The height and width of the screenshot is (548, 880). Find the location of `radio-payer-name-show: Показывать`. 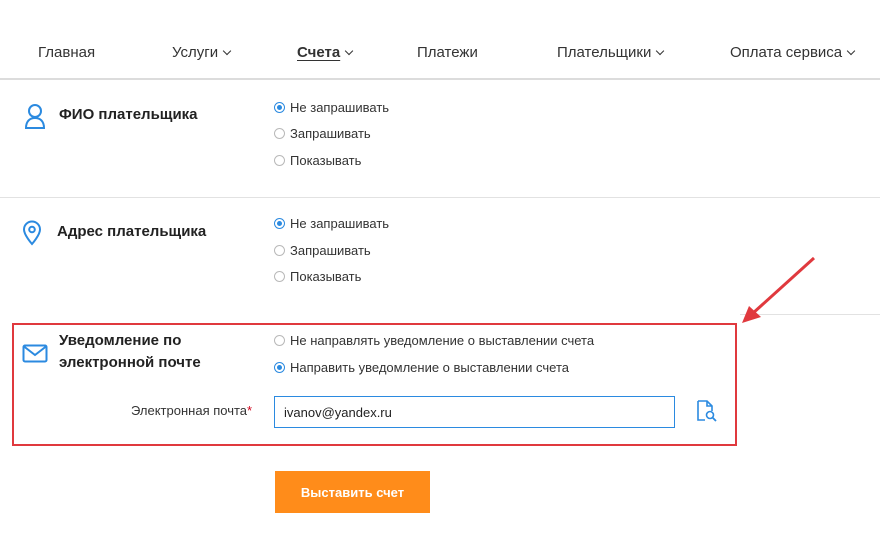

radio-payer-name-show: Показывать is located at coordinates (317, 160).